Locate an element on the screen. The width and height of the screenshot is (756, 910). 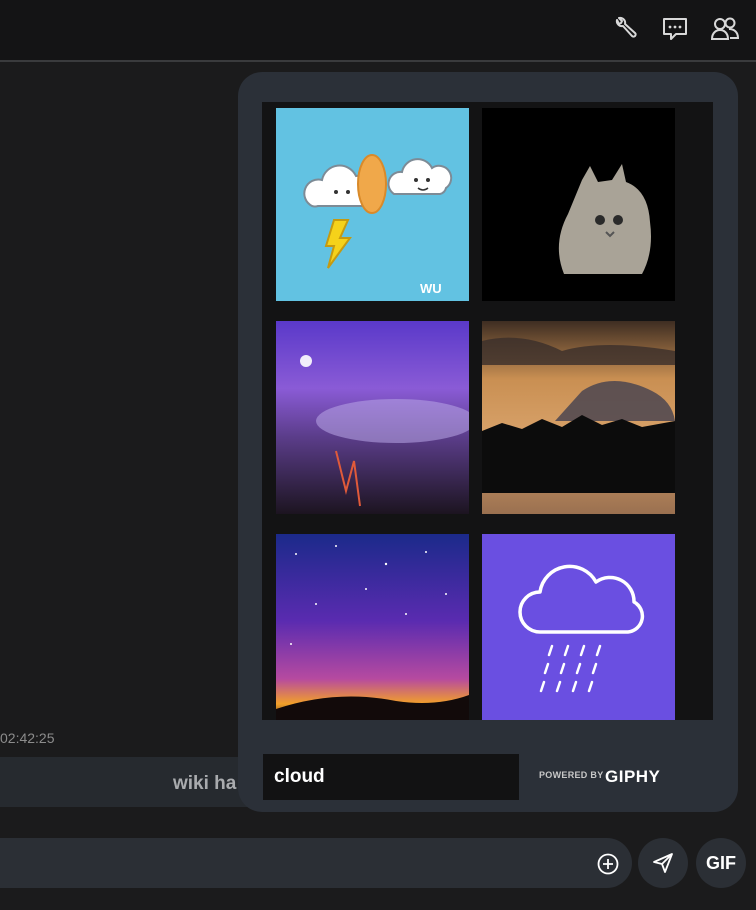
top-bar is located at coordinates (378, 30).